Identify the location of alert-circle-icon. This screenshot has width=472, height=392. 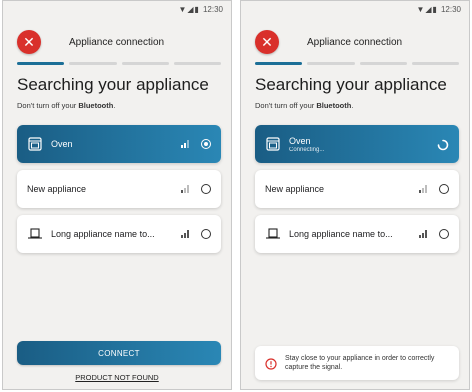
(271, 363).